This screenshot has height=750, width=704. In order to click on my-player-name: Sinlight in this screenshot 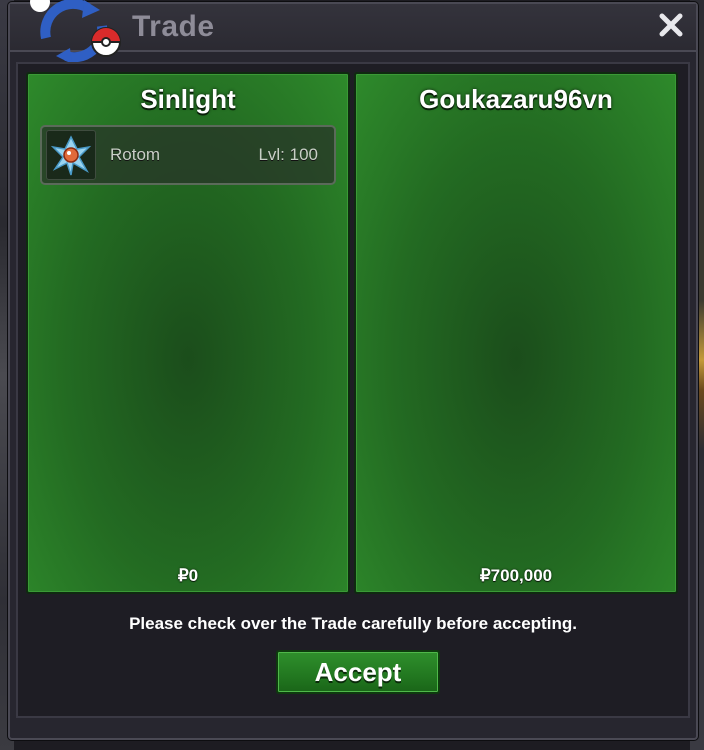, I will do `click(188, 99)`.